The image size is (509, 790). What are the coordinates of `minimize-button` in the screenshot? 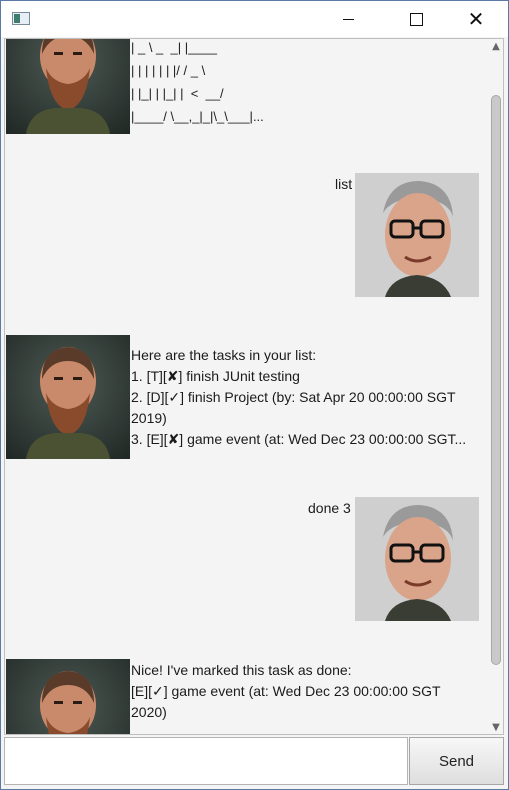 It's located at (348, 19).